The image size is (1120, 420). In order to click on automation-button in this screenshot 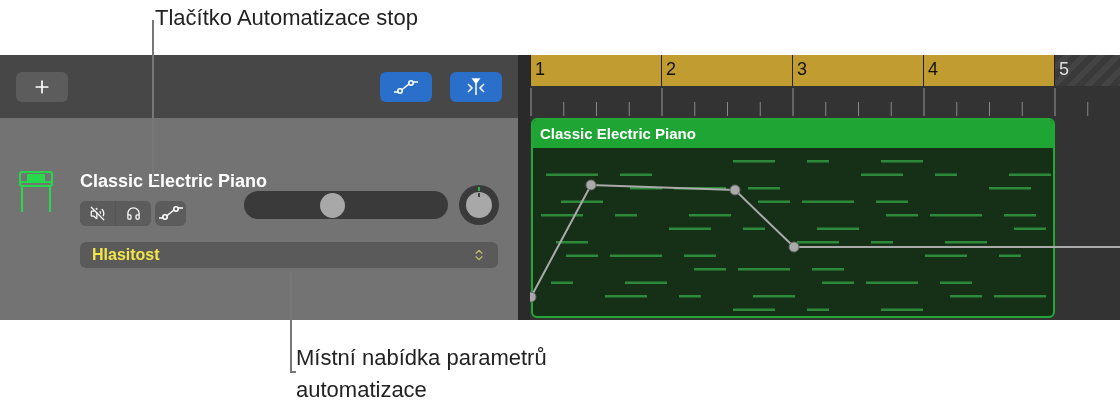, I will do `click(170, 213)`.